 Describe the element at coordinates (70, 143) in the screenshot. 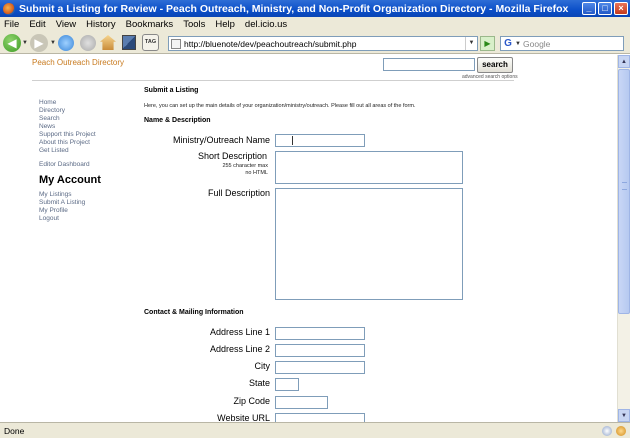

I see `sidebar-item-about: About this Project` at that location.